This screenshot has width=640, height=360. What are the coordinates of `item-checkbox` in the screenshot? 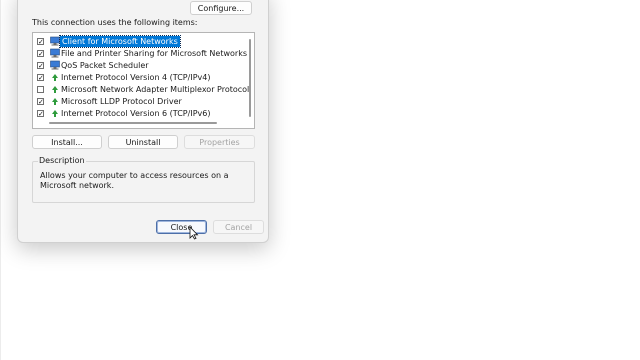 It's located at (40, 89).